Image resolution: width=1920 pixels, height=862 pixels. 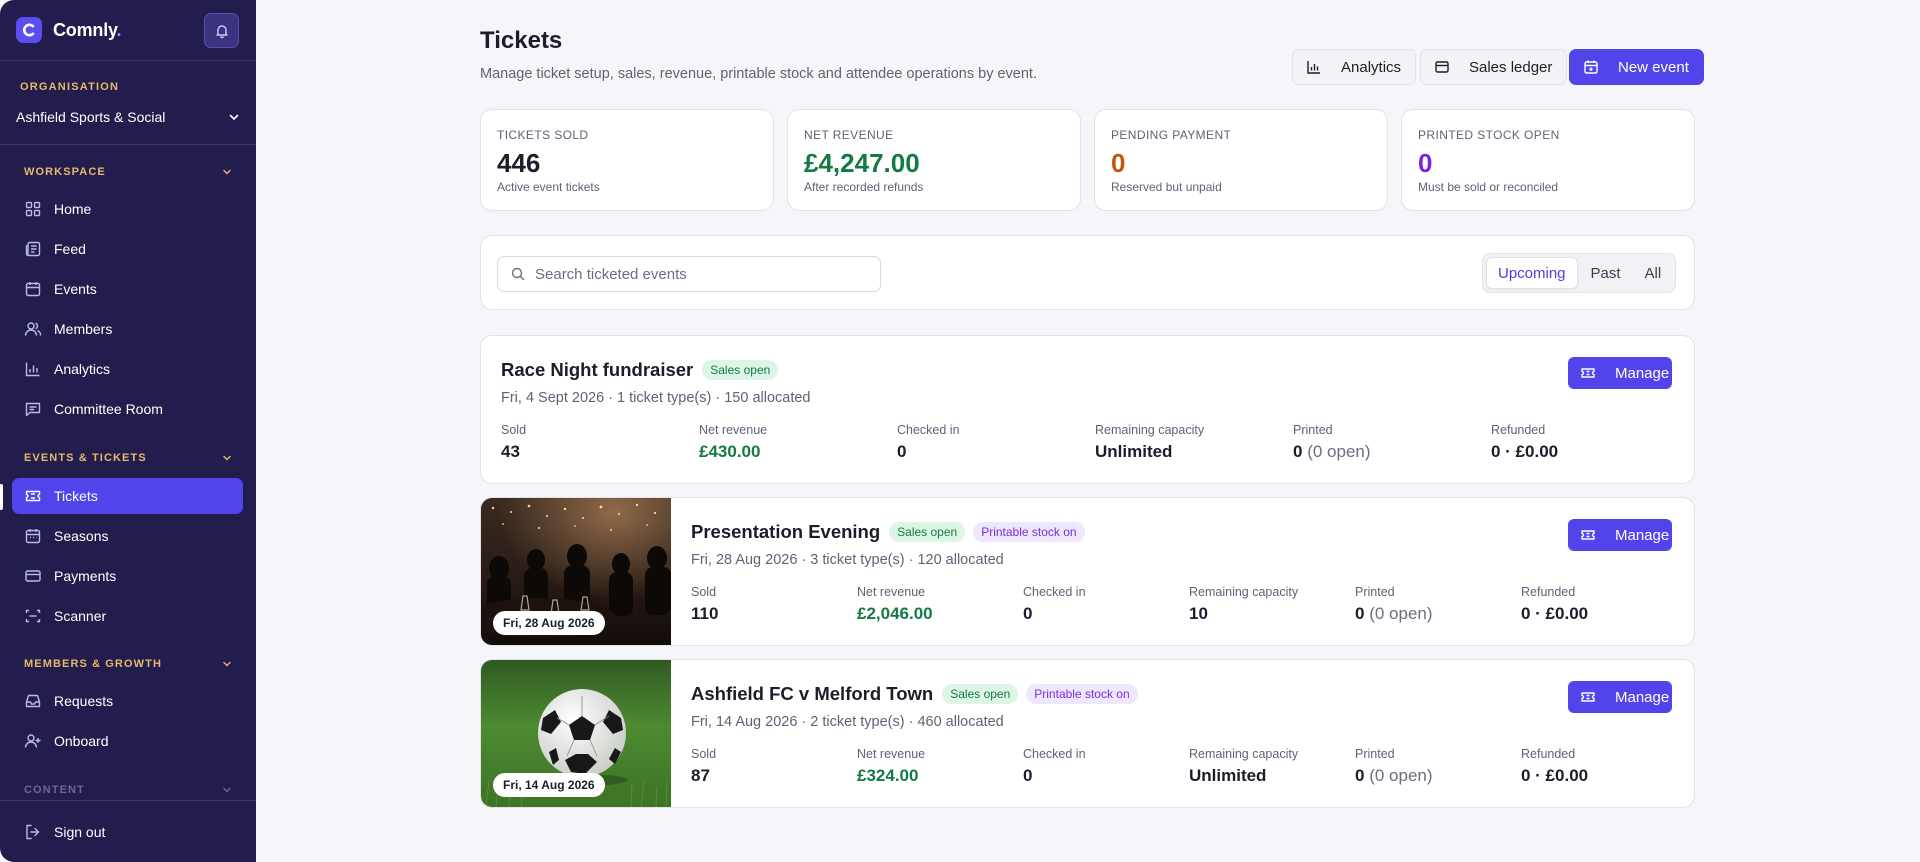 What do you see at coordinates (1488, 187) in the screenshot?
I see `stat-note: Must be sold or reconciled` at bounding box center [1488, 187].